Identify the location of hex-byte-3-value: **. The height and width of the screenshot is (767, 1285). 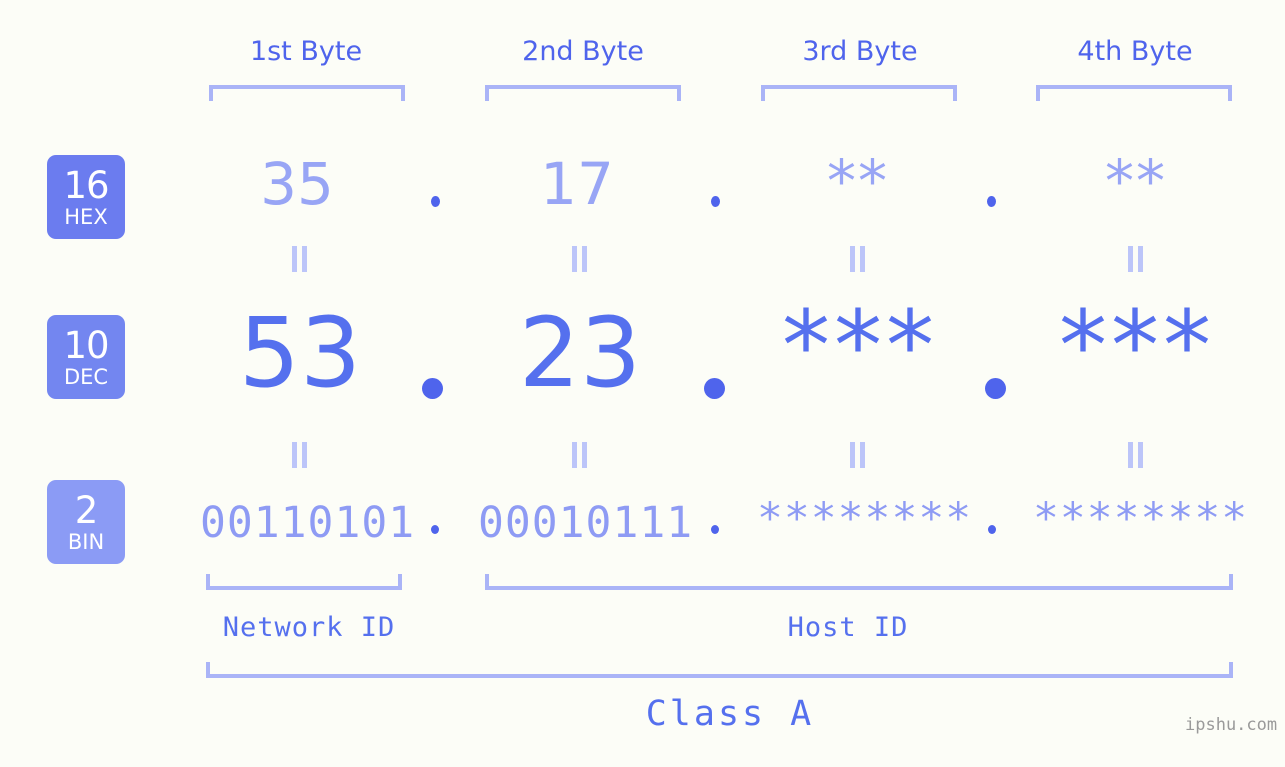
(858, 181).